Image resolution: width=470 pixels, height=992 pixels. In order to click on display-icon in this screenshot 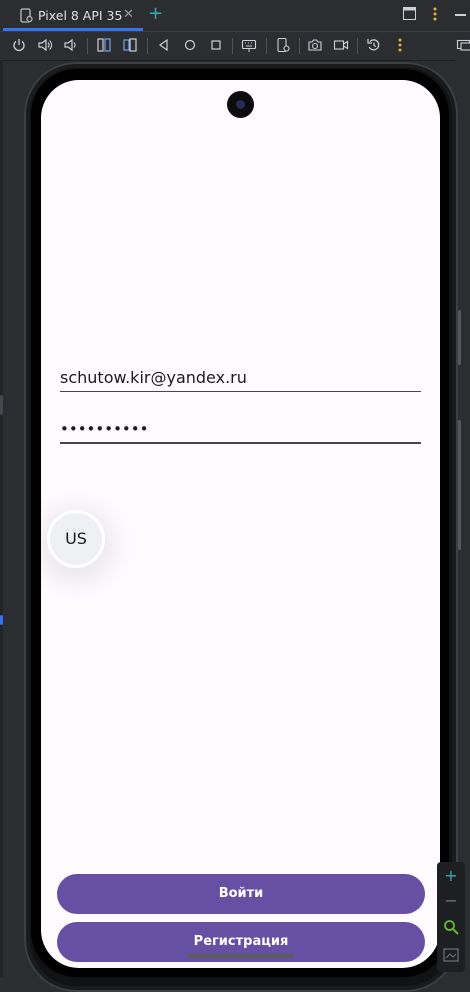, I will do `click(463, 45)`.